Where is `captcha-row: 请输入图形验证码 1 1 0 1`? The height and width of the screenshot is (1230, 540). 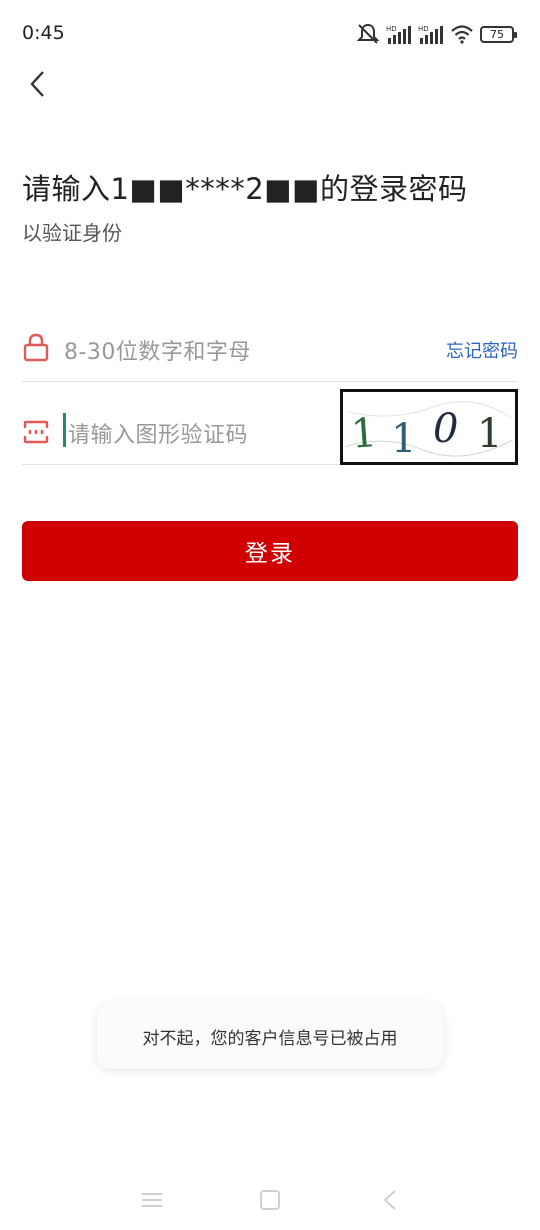 captcha-row: 请输入图形验证码 1 1 0 1 is located at coordinates (270, 424).